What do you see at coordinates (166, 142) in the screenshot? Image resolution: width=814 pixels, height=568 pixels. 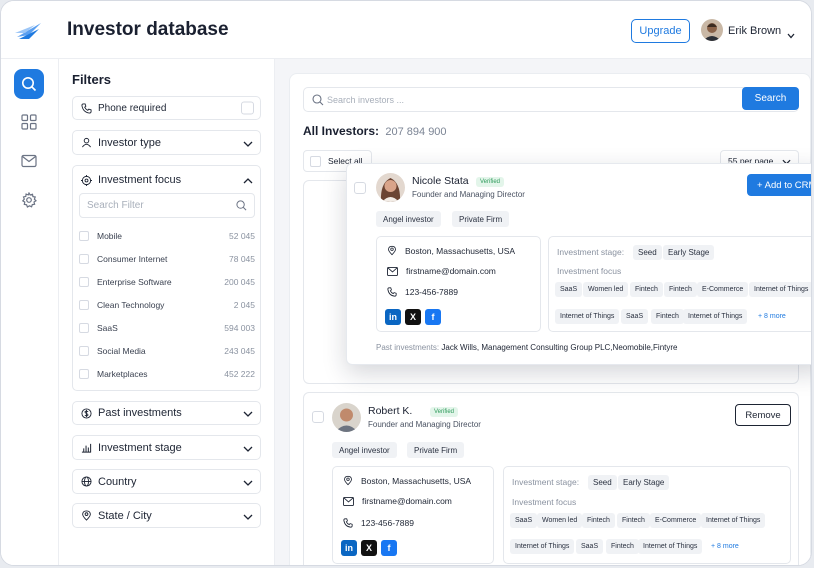 I see `filter-investor-type: Investor type` at bounding box center [166, 142].